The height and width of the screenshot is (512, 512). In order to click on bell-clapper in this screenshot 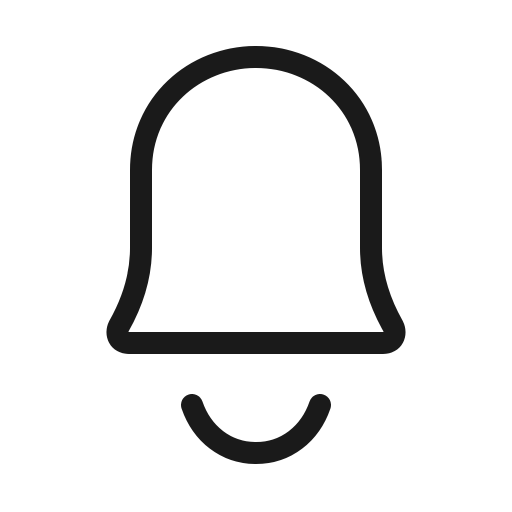, I will do `click(256, 429)`.